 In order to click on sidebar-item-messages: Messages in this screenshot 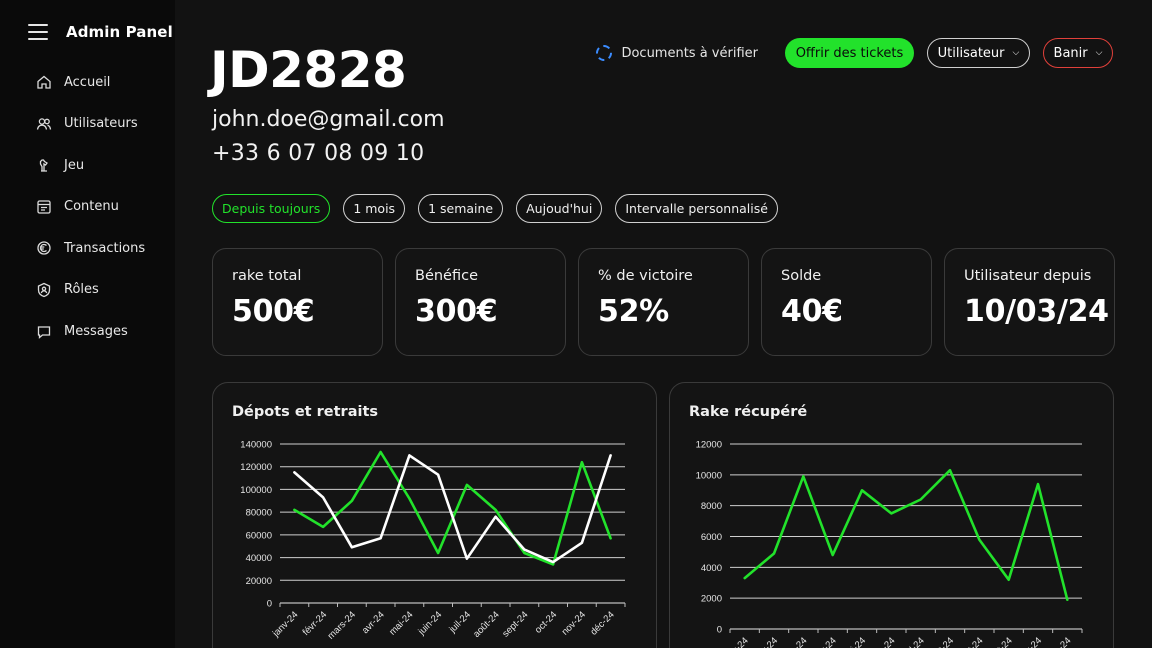, I will do `click(100, 332)`.